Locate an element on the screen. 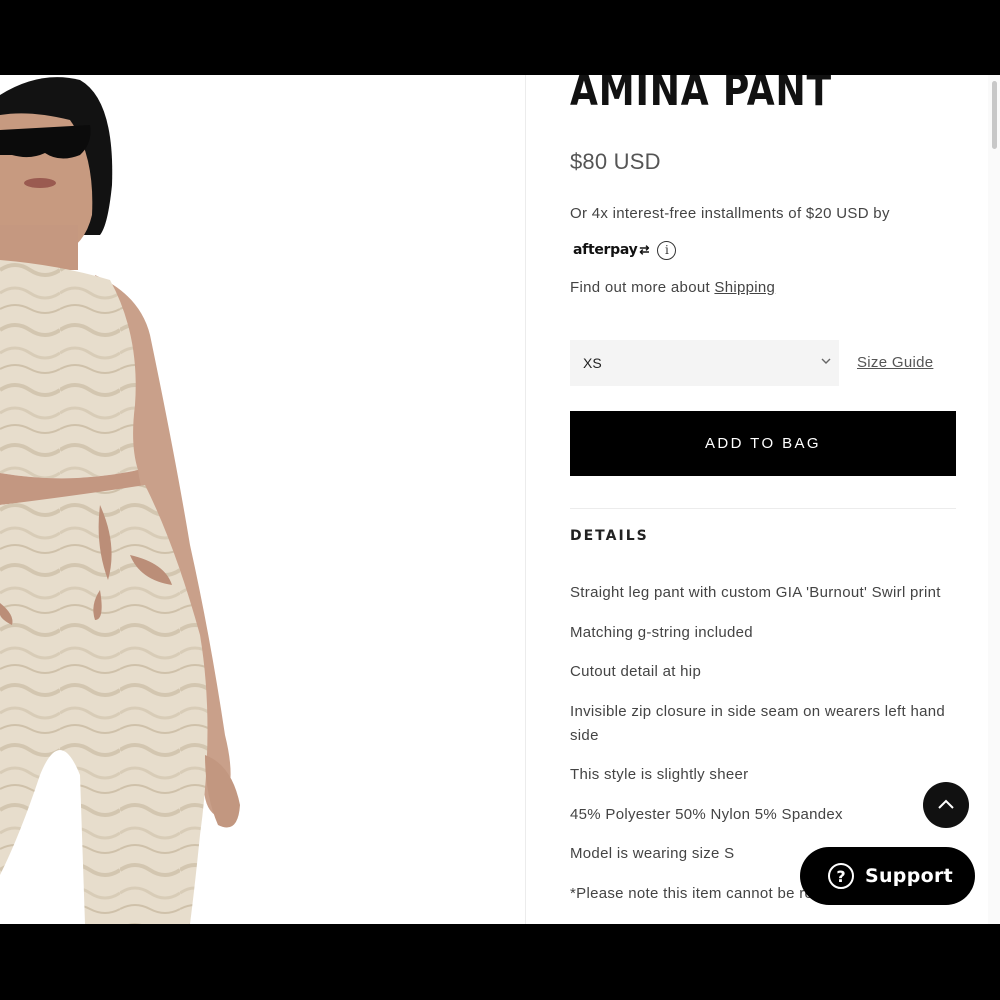 The height and width of the screenshot is (1000, 1000). column-divider is located at coordinates (525, 499).